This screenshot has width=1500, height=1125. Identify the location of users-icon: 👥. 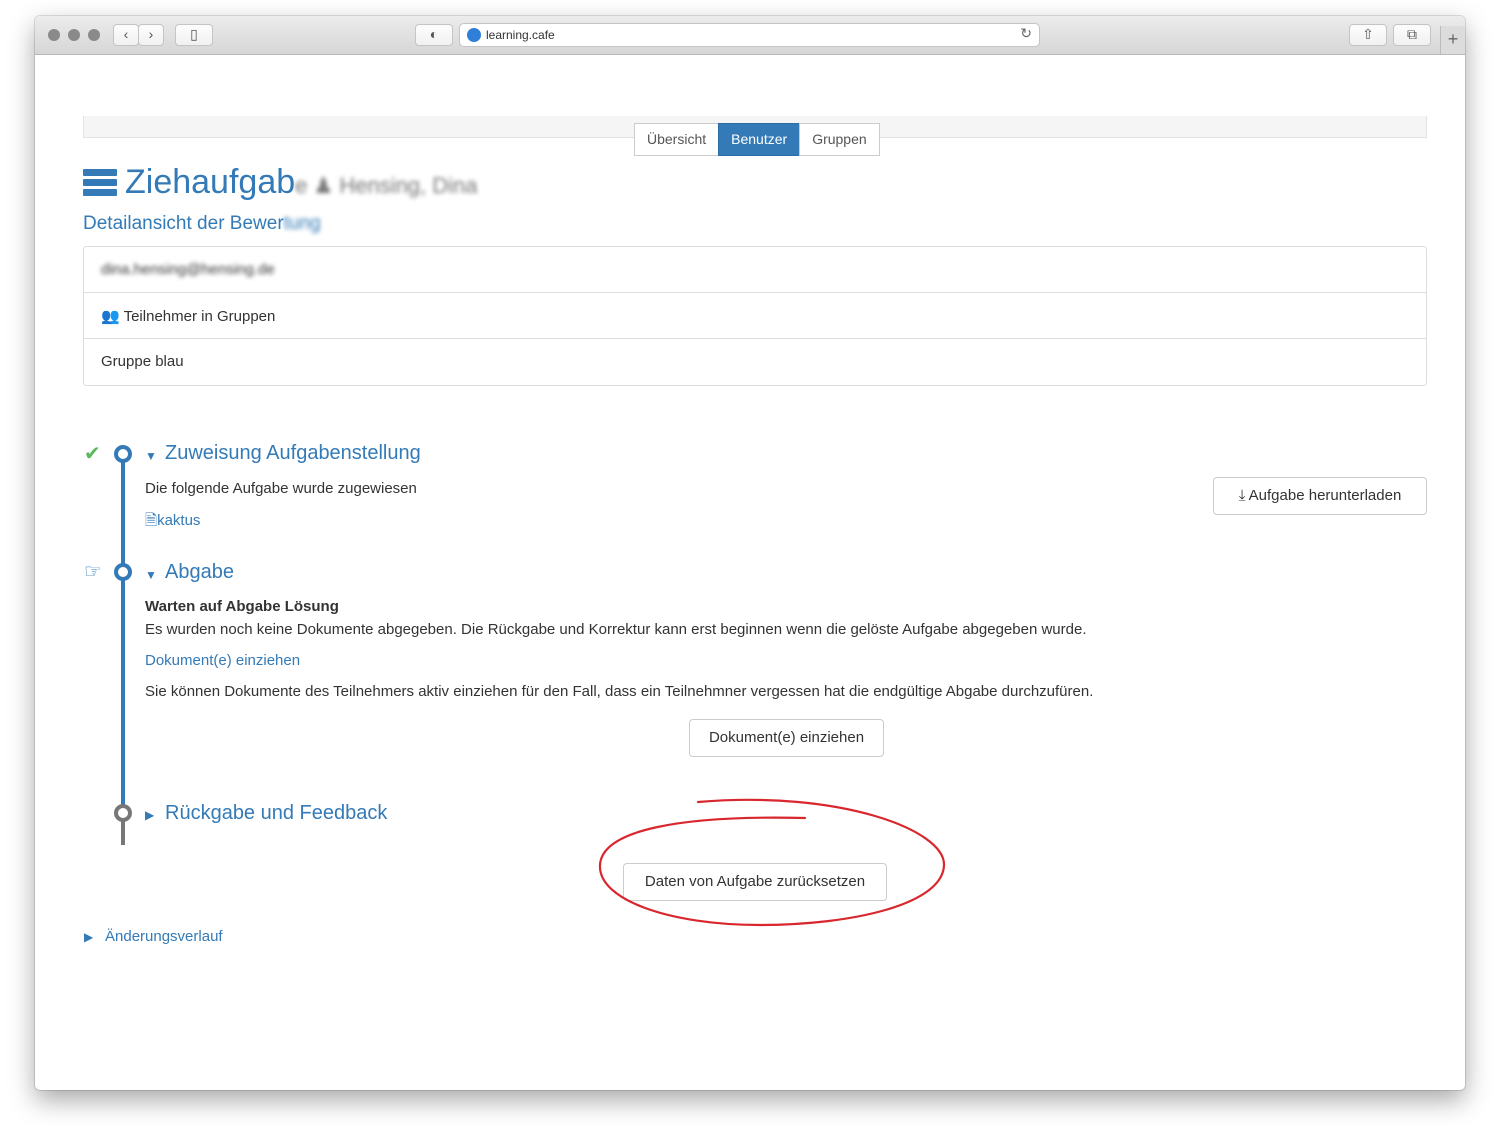
(110, 316).